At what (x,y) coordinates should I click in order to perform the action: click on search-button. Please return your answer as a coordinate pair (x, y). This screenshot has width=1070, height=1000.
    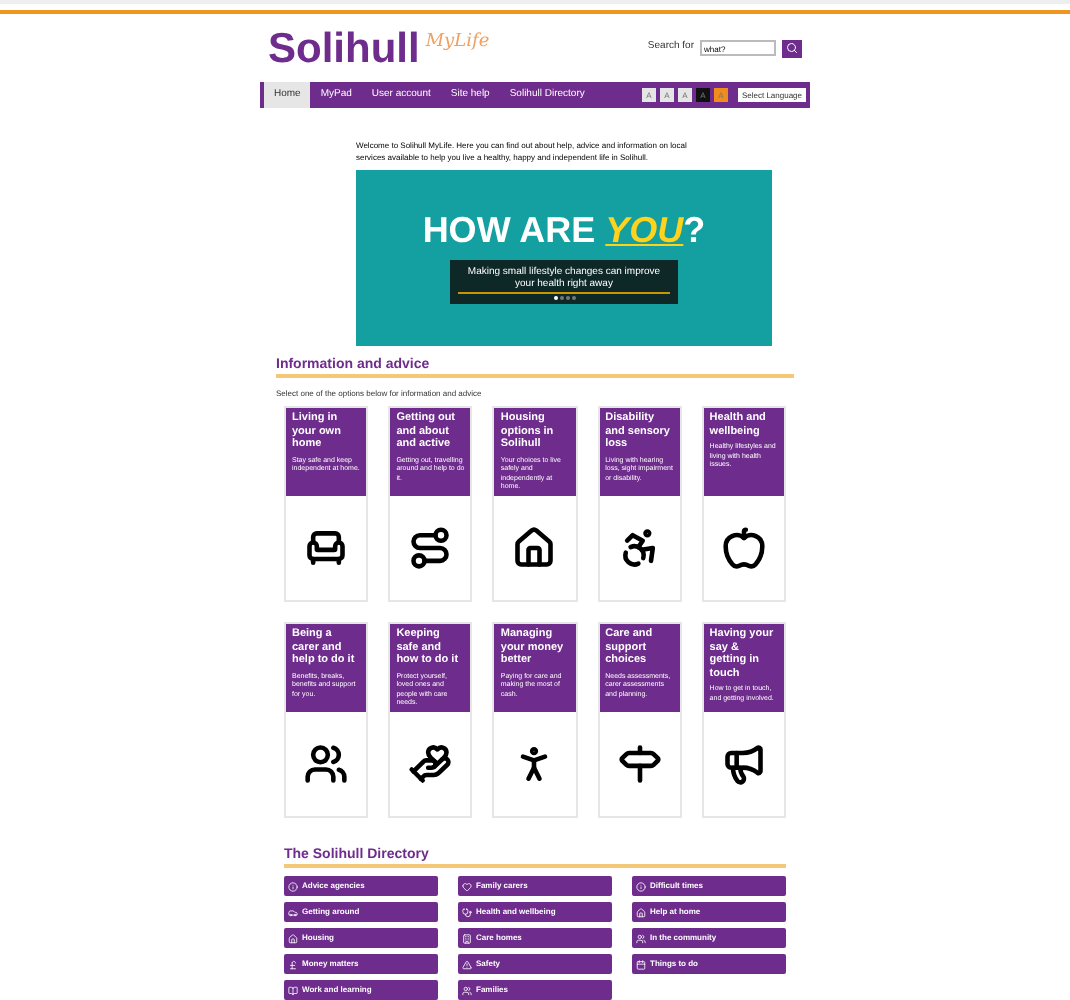
    Looking at the image, I should click on (792, 48).